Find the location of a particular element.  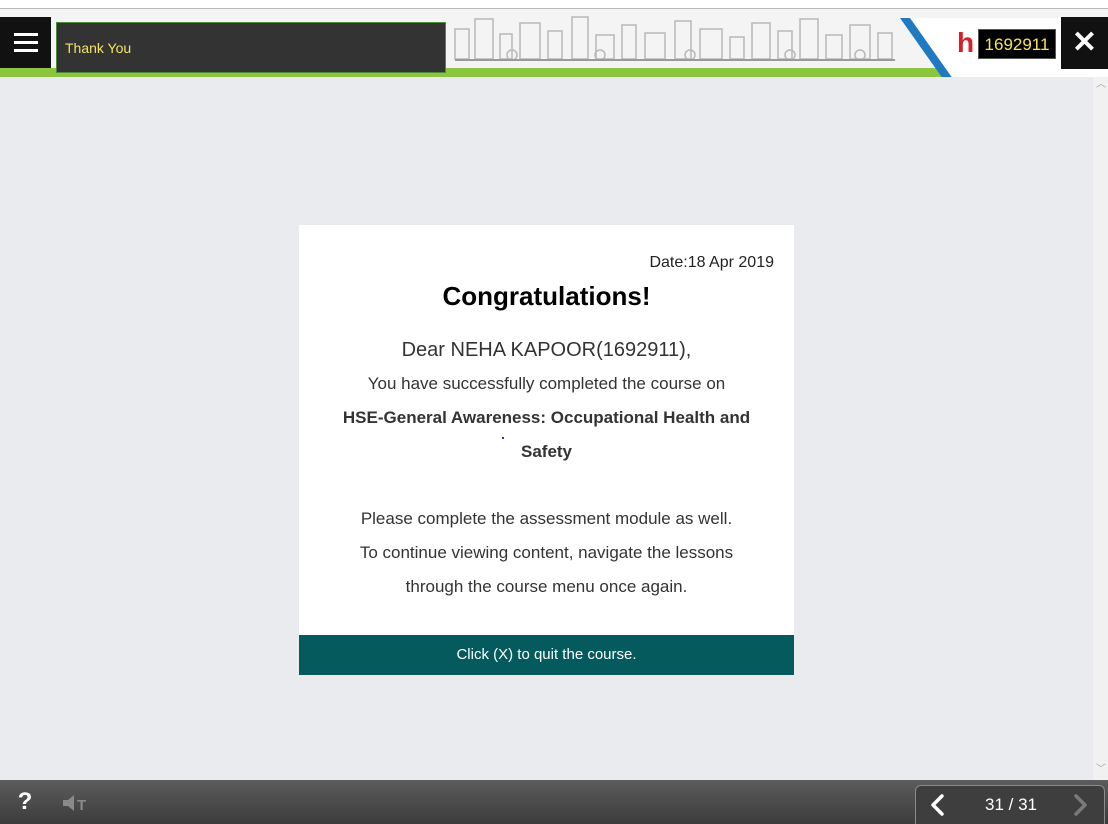

hamburger-menu-icon is located at coordinates (25, 42).